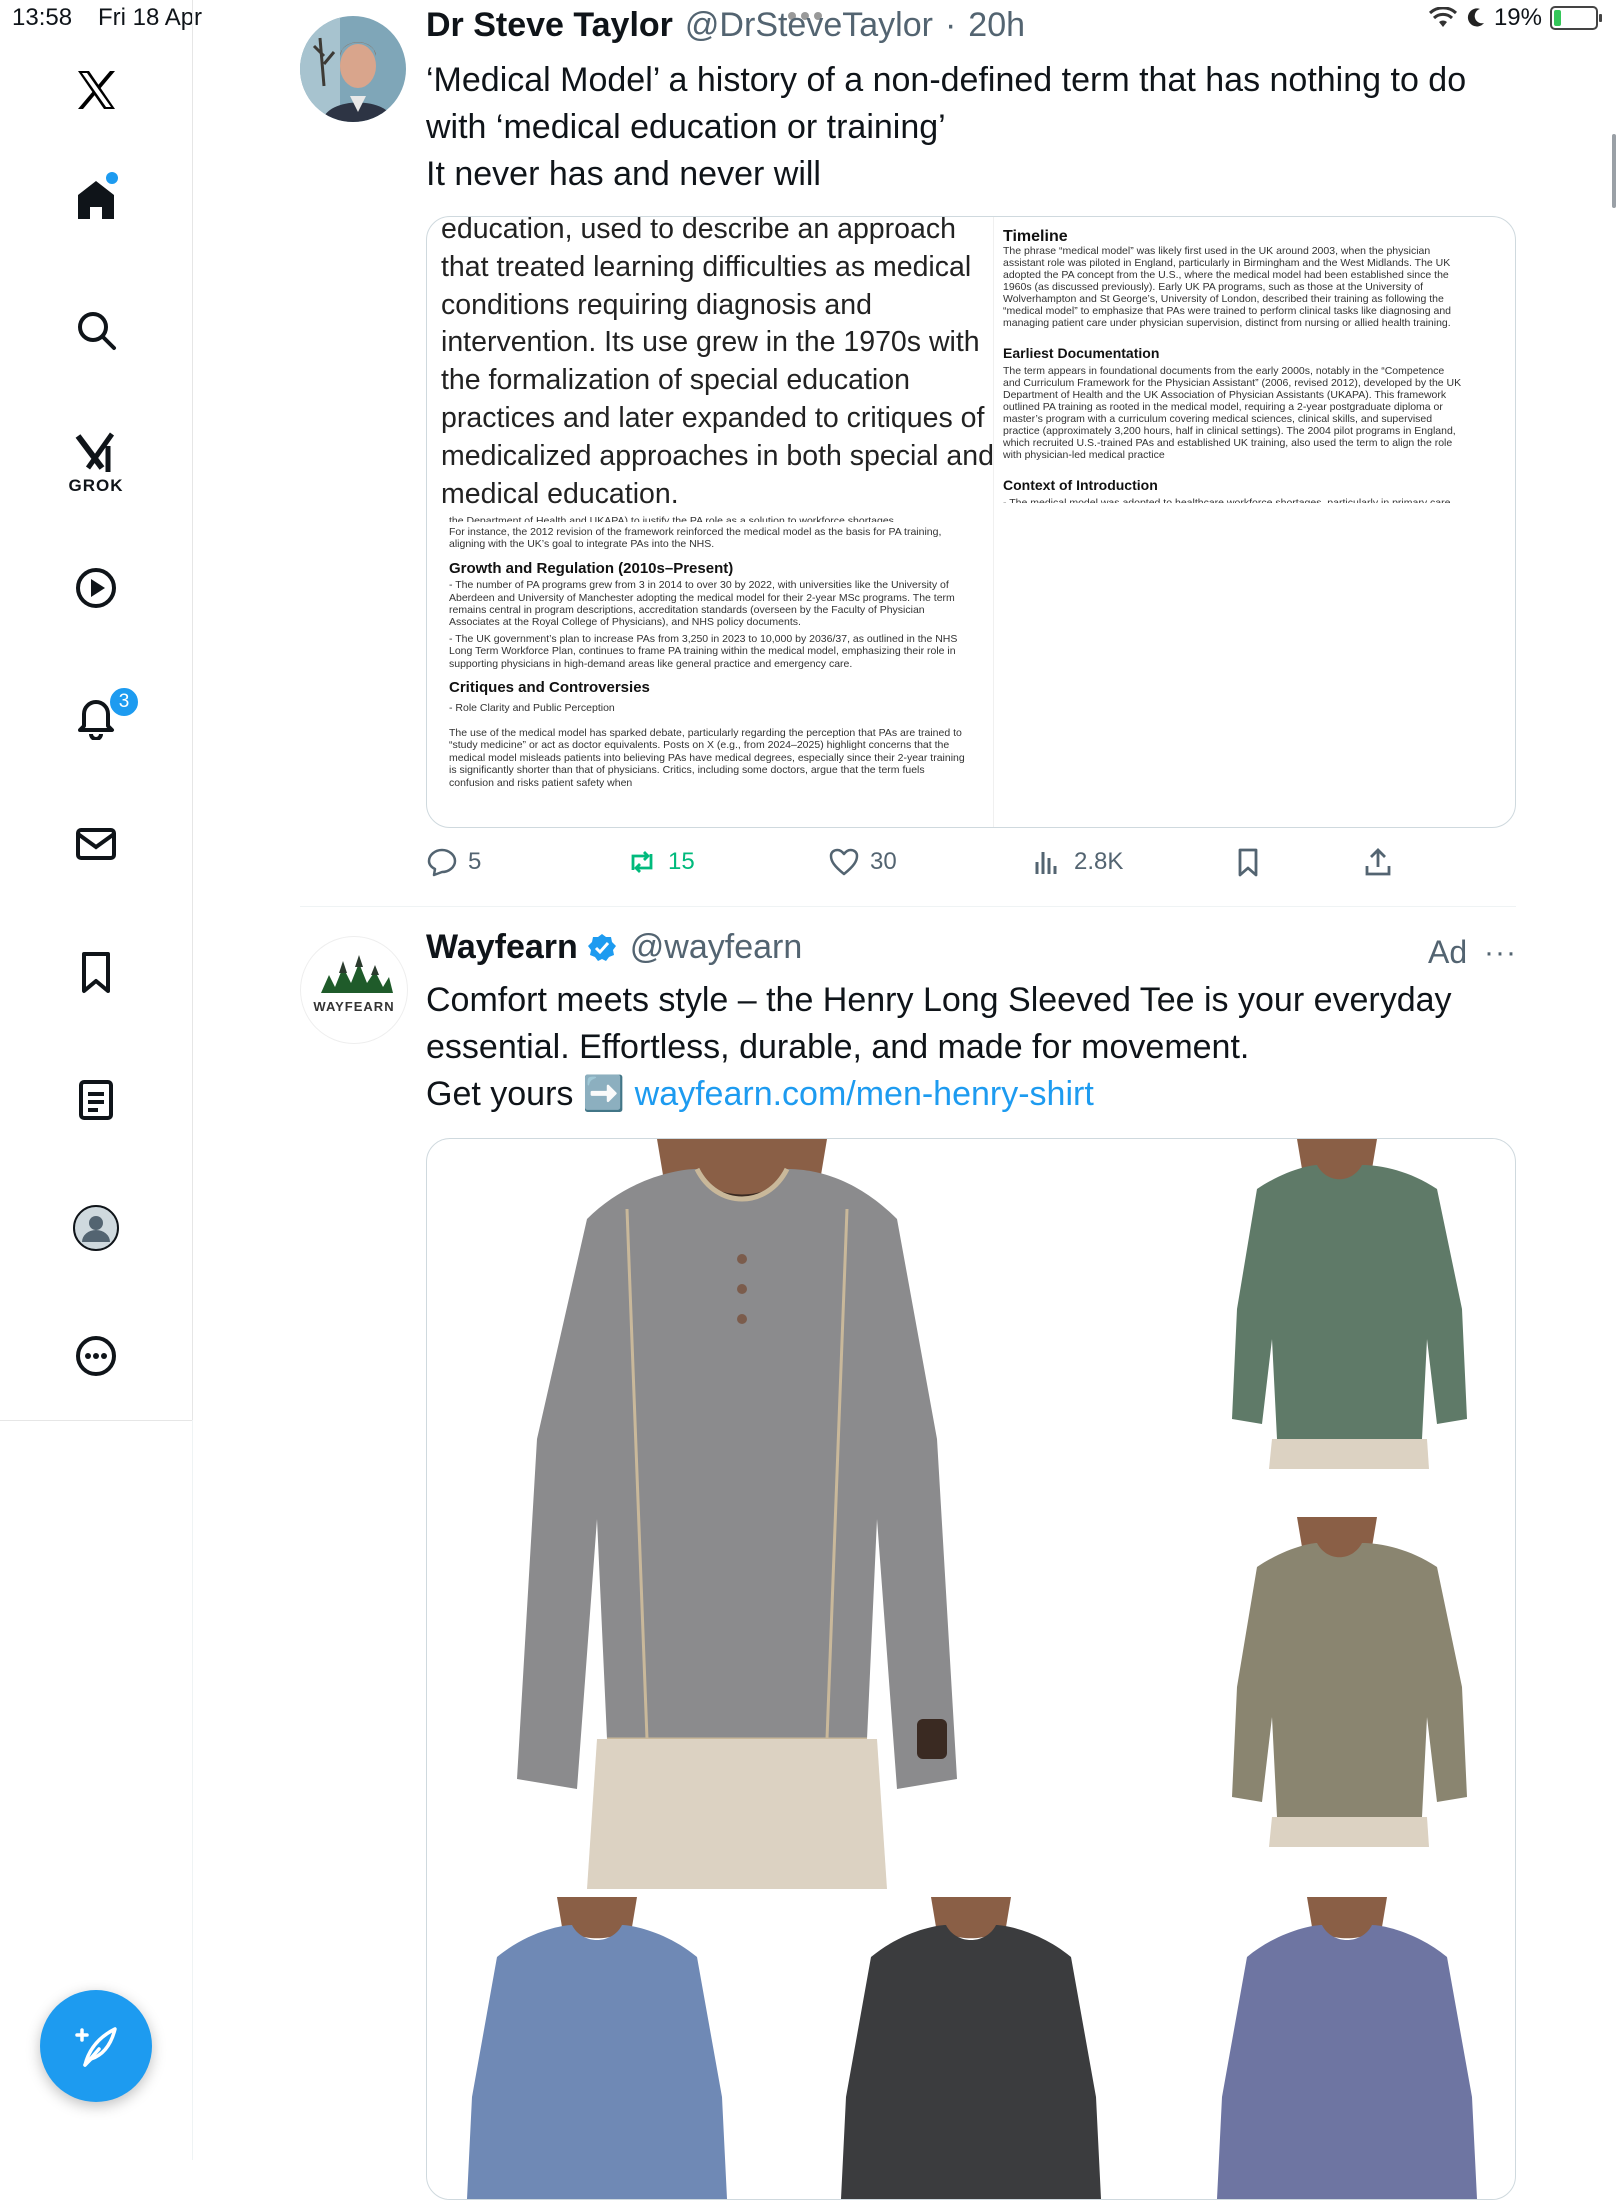  Describe the element at coordinates (502, 947) in the screenshot. I see `advertiser-name: Wayfearn` at that location.